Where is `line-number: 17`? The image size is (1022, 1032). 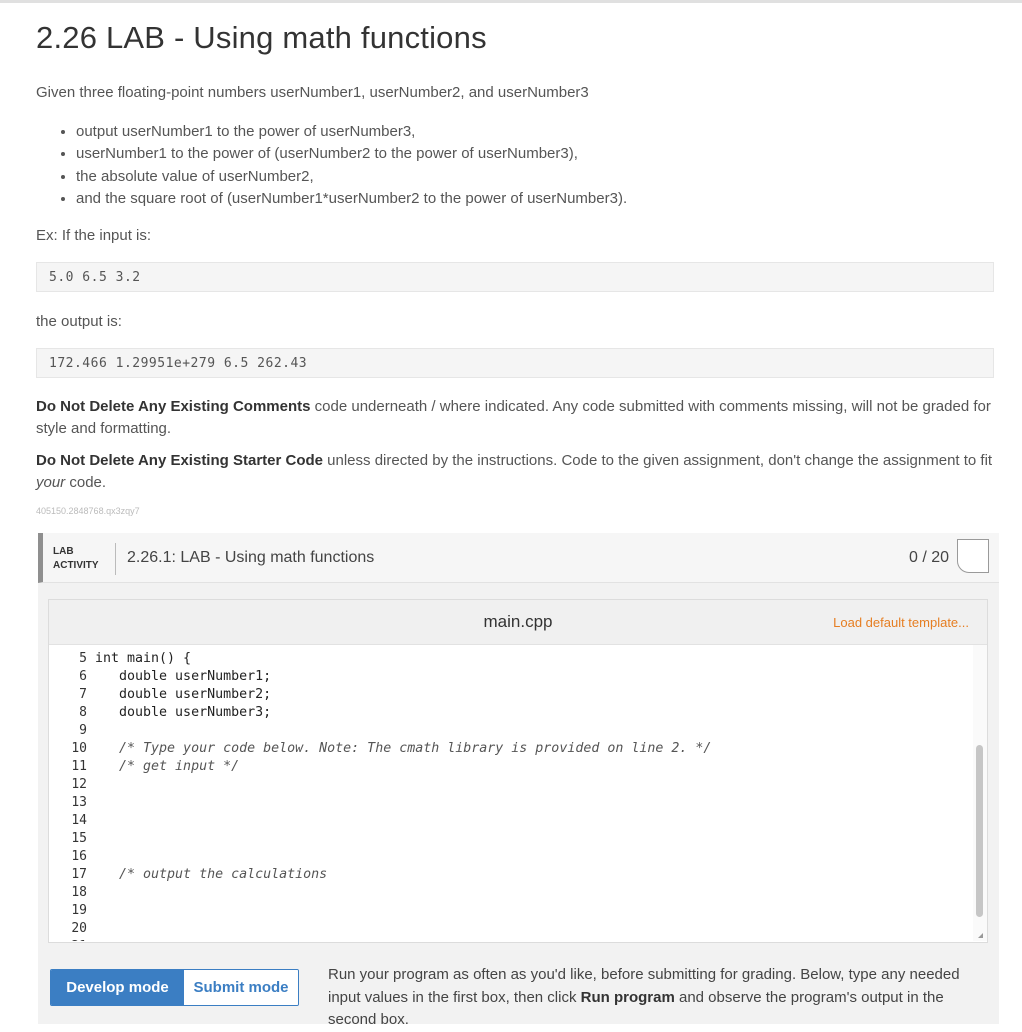
line-number: 17 is located at coordinates (79, 874).